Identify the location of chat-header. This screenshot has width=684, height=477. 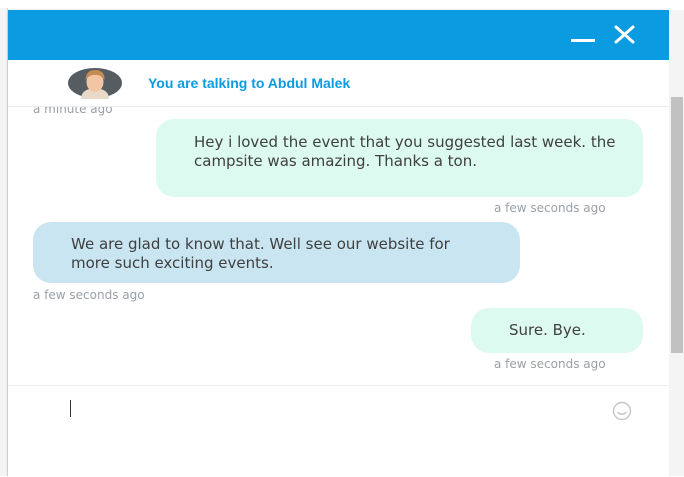
(338, 35).